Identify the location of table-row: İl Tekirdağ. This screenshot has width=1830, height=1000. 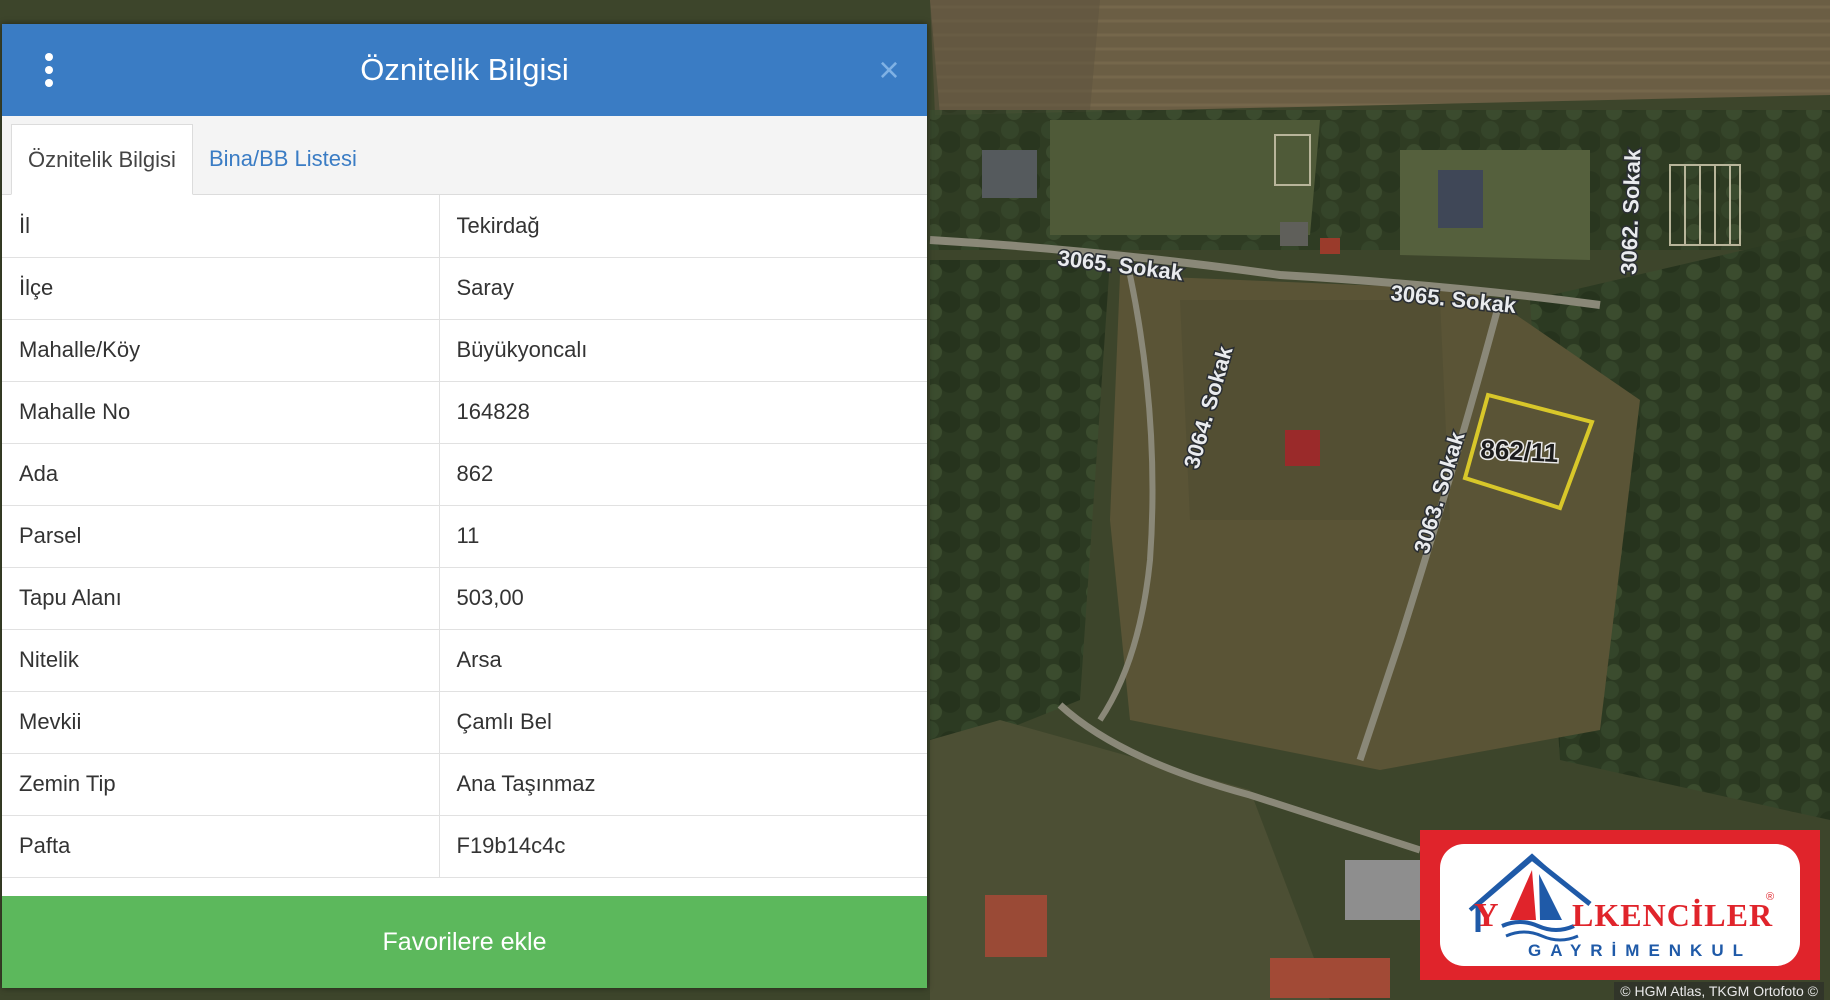
(464, 226).